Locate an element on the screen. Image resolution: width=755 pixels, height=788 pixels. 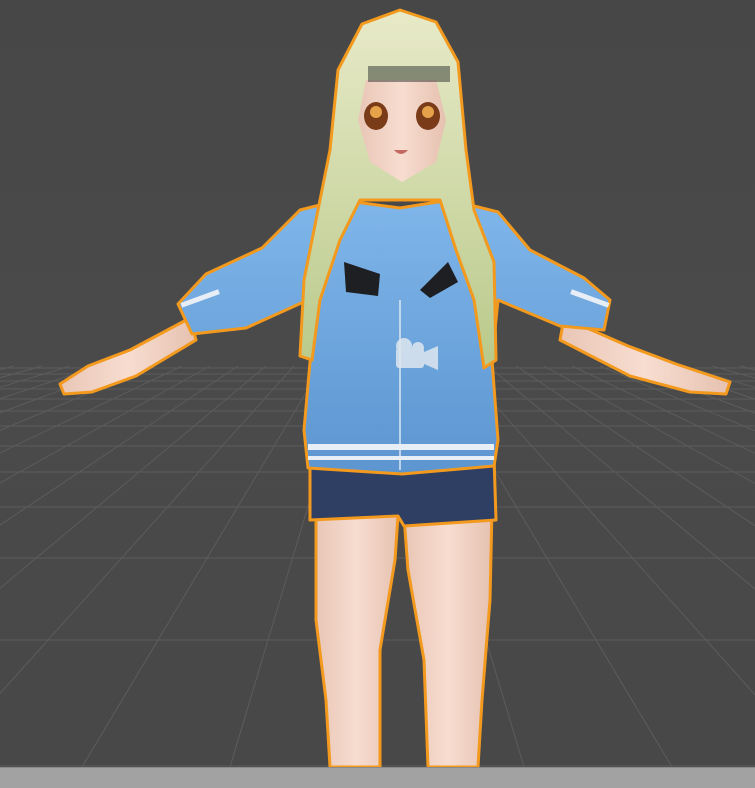
right-leg is located at coordinates (448, 636).